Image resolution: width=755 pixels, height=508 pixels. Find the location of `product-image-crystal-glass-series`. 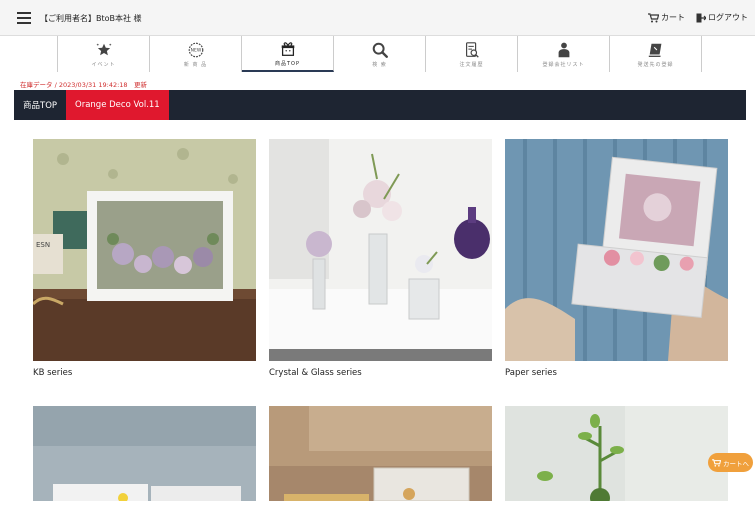

product-image-crystal-glass-series is located at coordinates (380, 250).